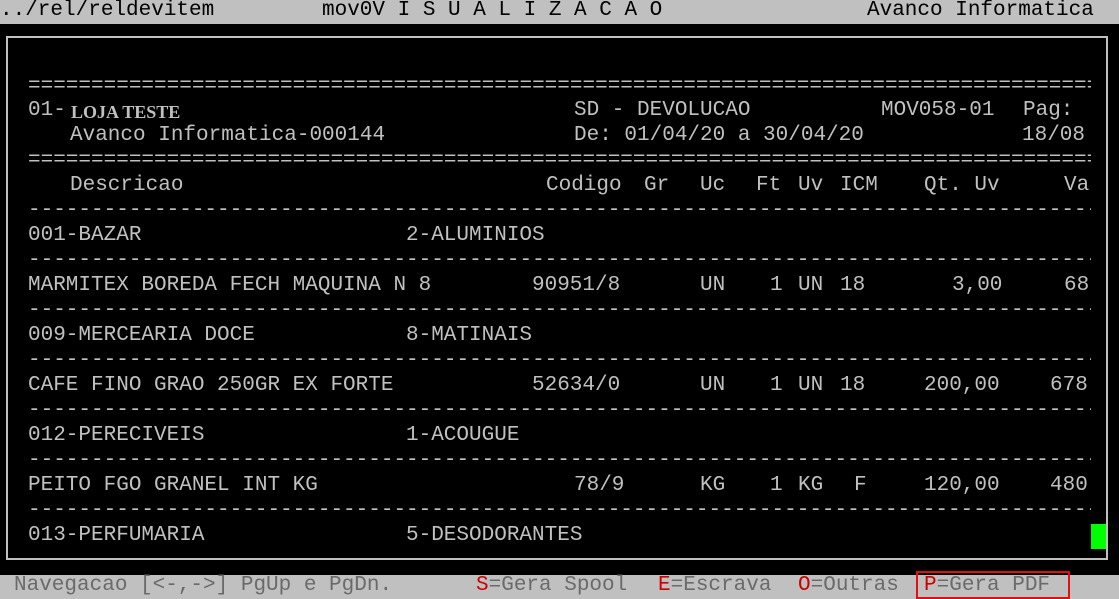 Image resolution: width=1119 pixels, height=599 pixels. What do you see at coordinates (713, 485) in the screenshot?
I see `item-uc: KG` at bounding box center [713, 485].